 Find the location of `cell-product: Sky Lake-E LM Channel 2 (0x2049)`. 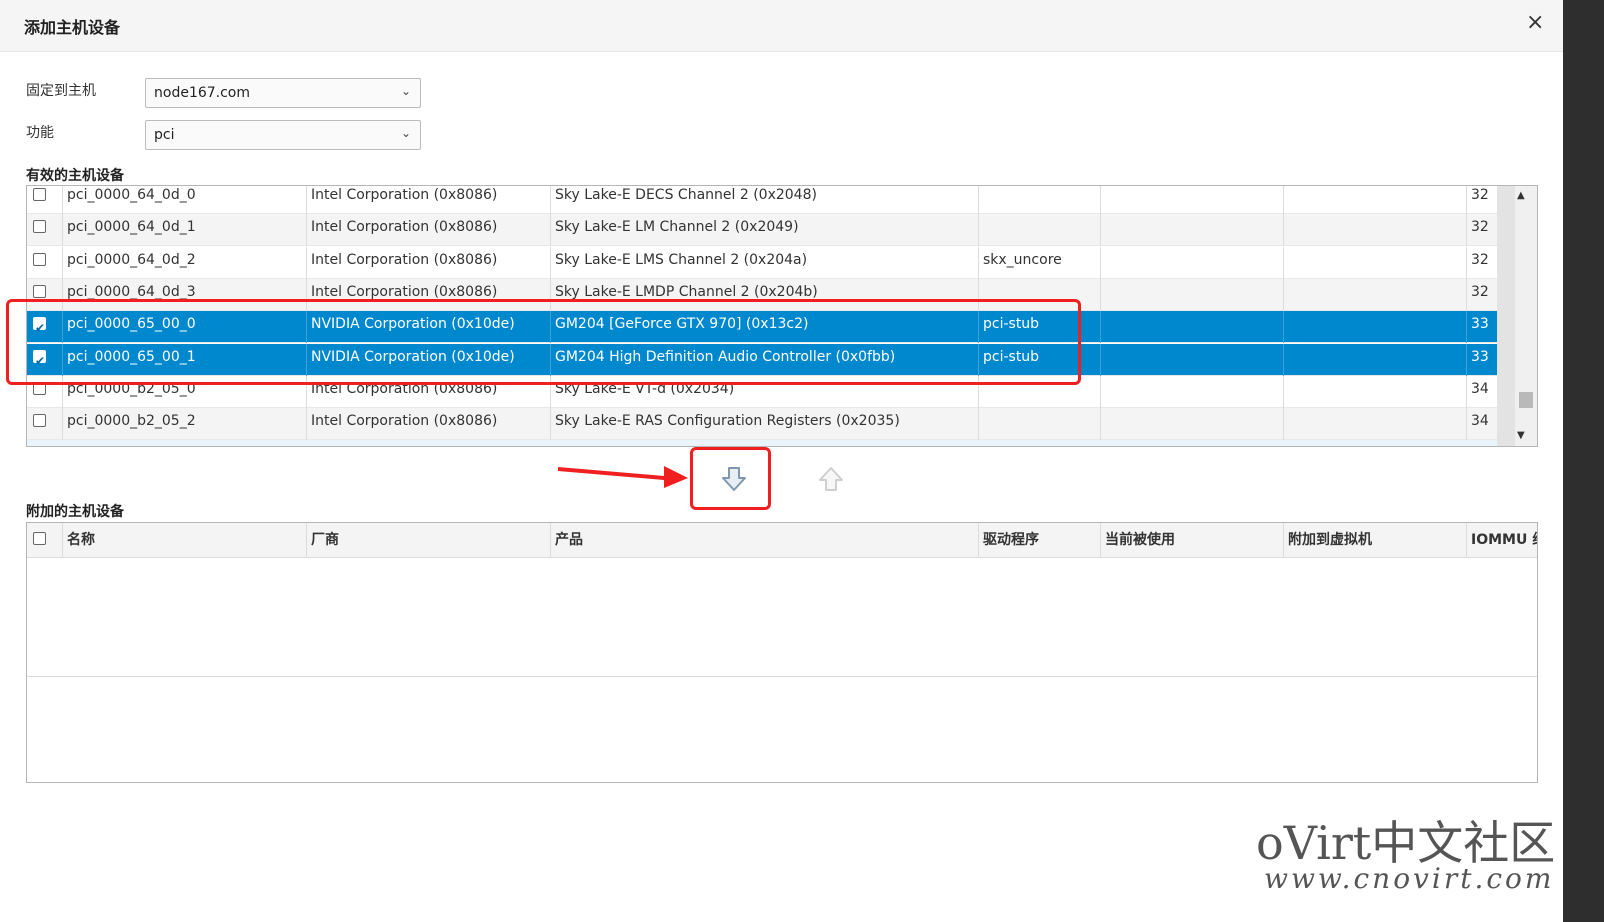

cell-product: Sky Lake-E LM Channel 2 (0x2049) is located at coordinates (764, 230).